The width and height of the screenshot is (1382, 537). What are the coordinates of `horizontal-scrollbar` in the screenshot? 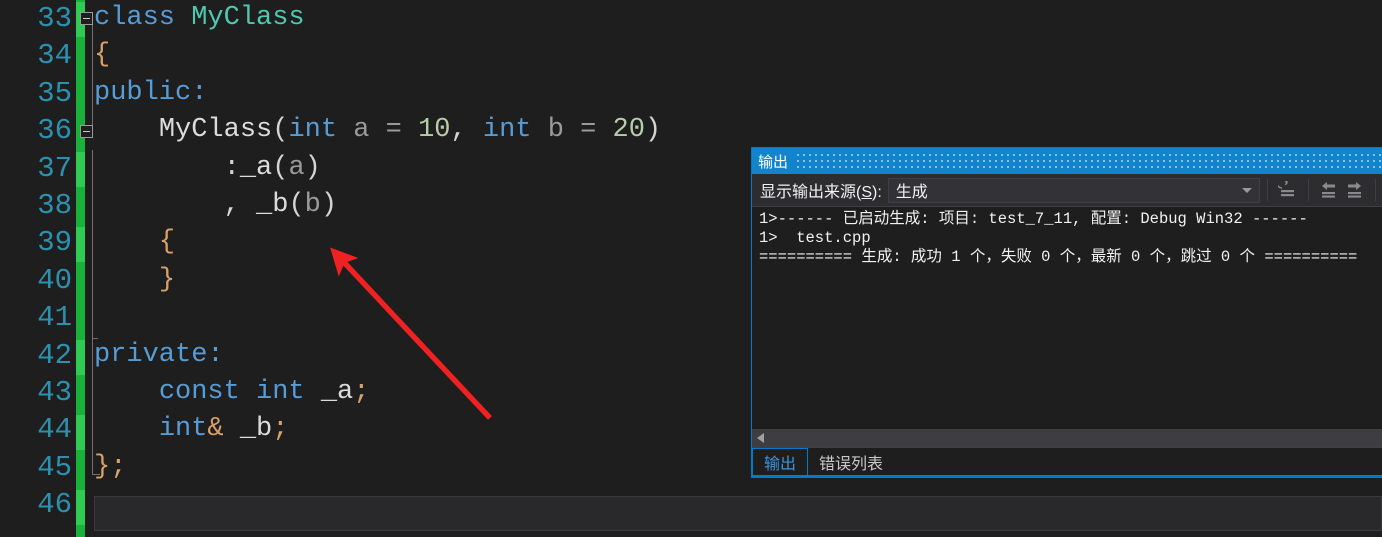 It's located at (1067, 437).